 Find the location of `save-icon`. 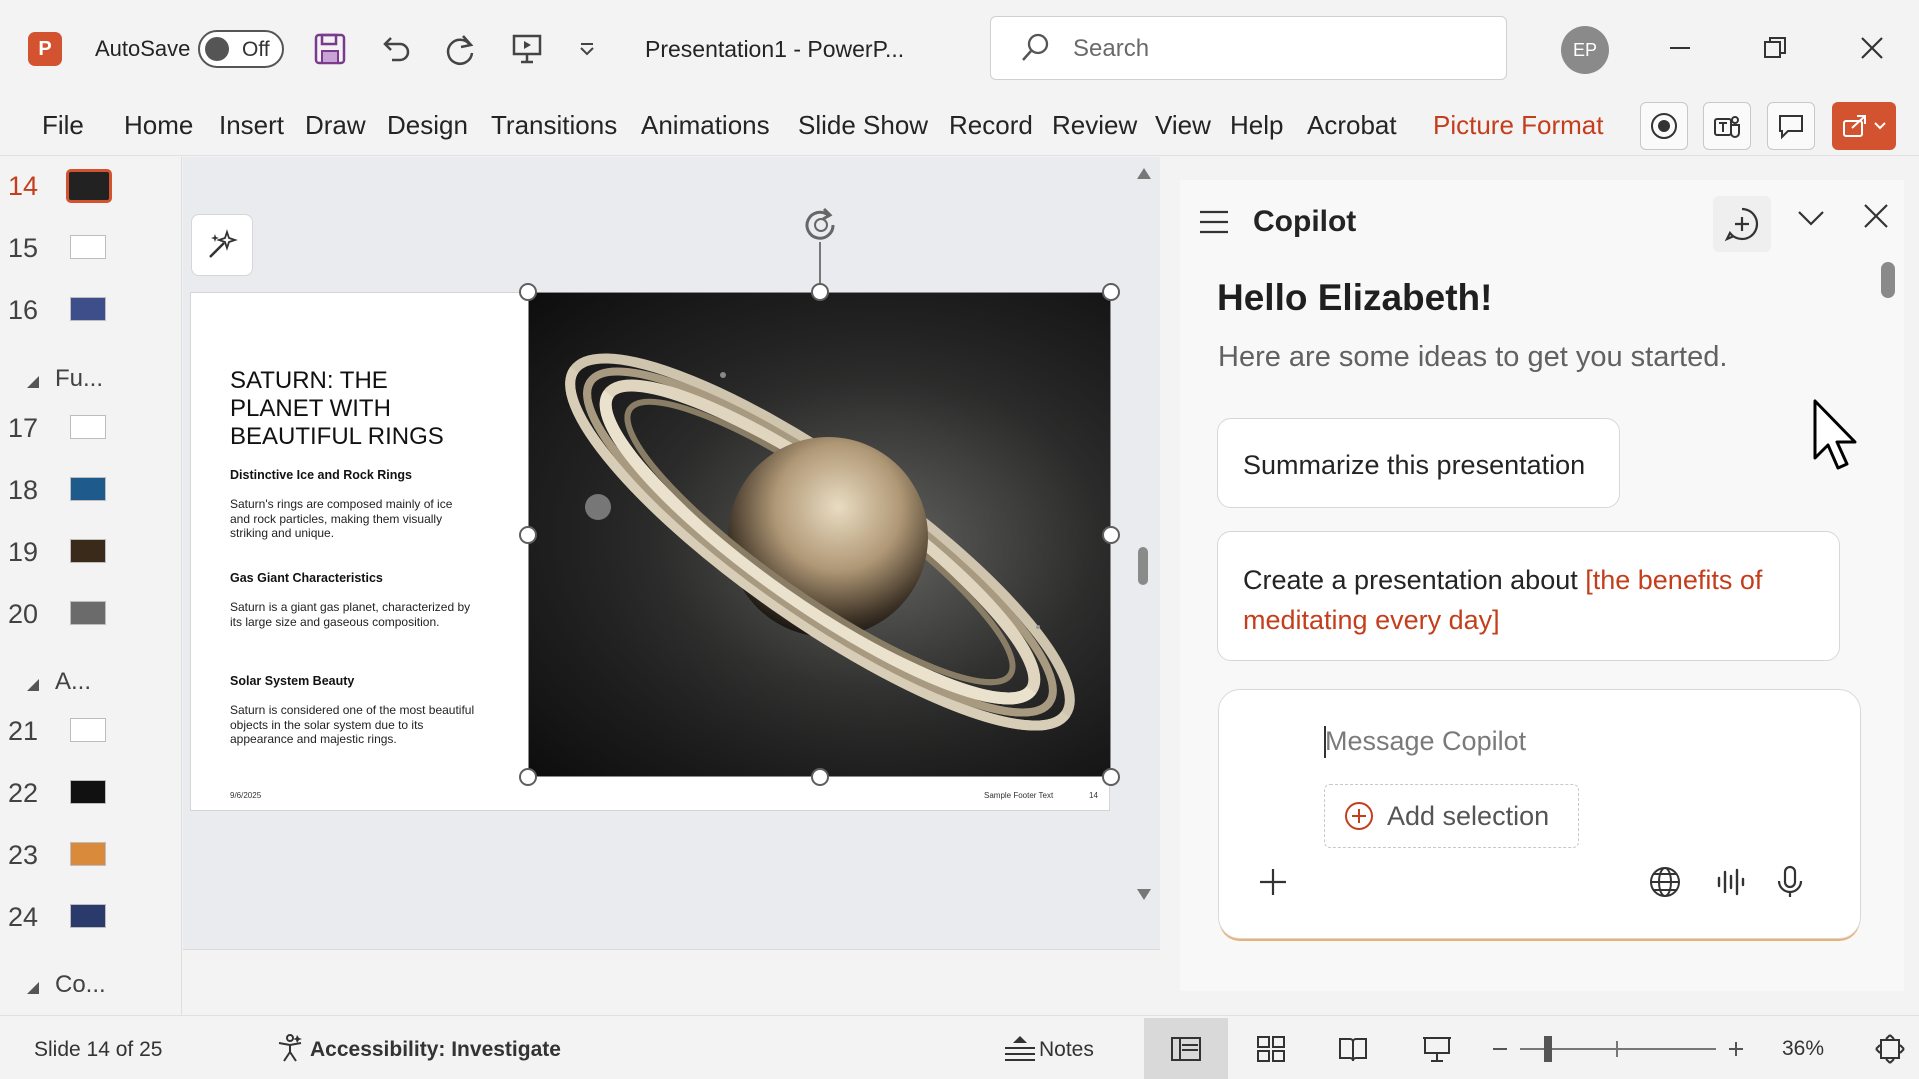

save-icon is located at coordinates (330, 49).